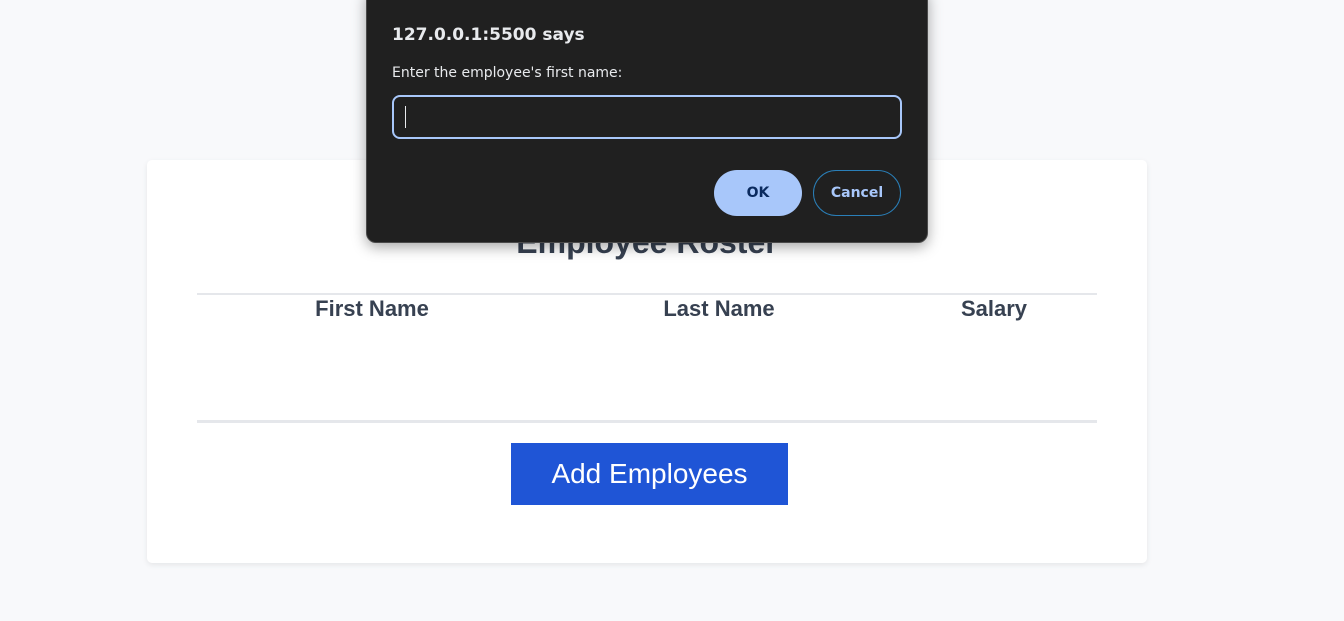 The image size is (1344, 621). What do you see at coordinates (857, 193) in the screenshot?
I see `cancel-button: Cancel` at bounding box center [857, 193].